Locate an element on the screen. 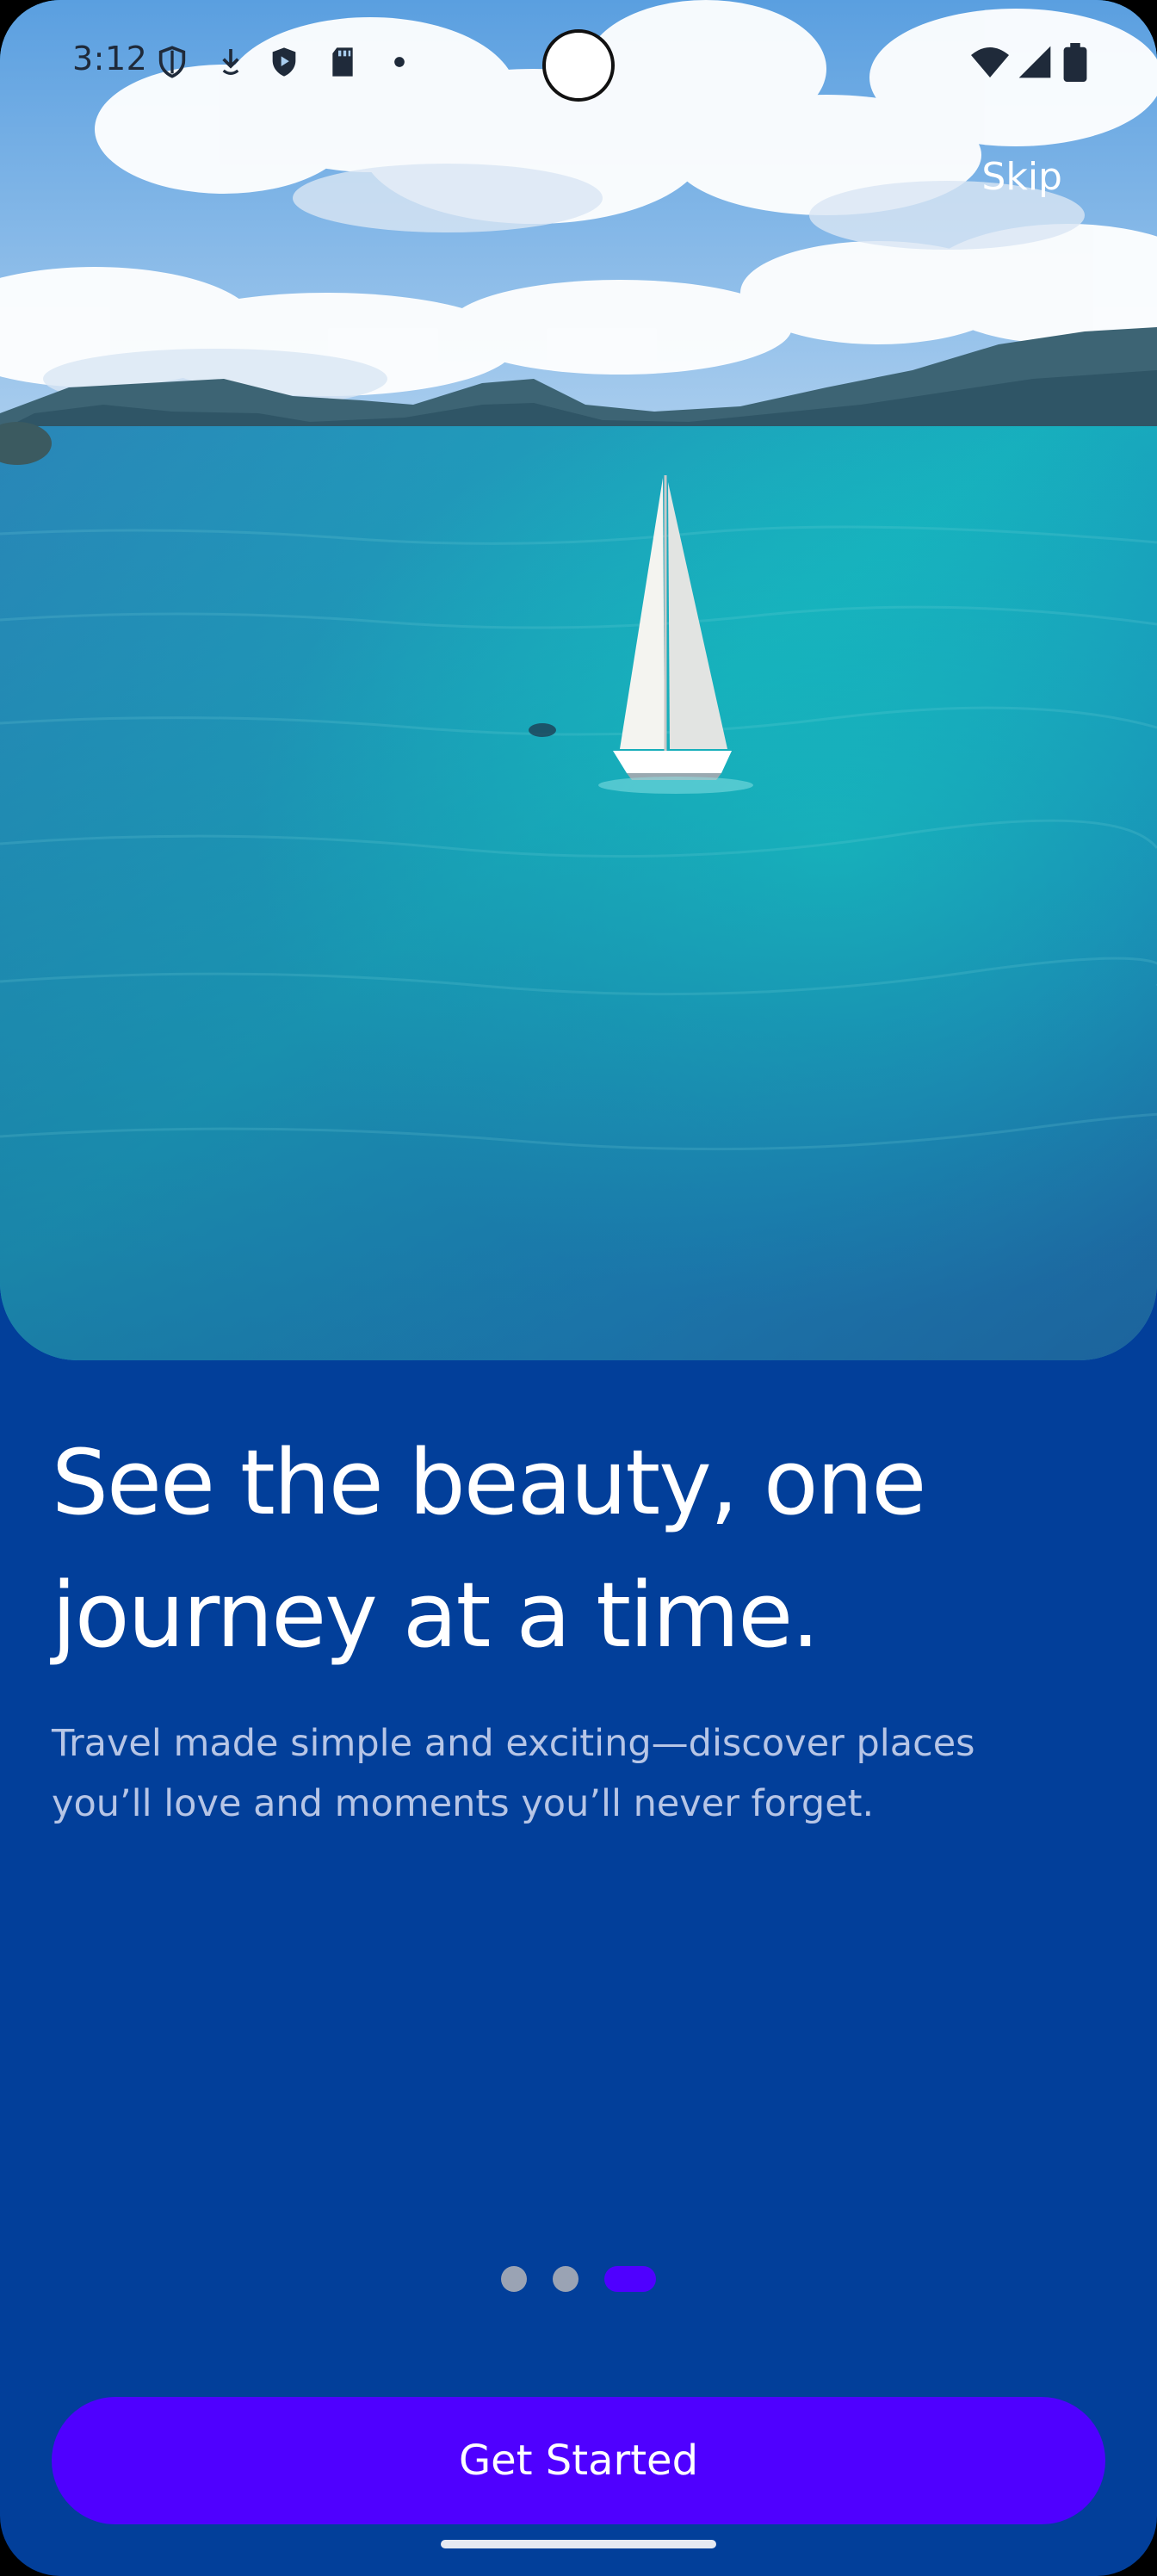  page-indicator is located at coordinates (579, 2279).